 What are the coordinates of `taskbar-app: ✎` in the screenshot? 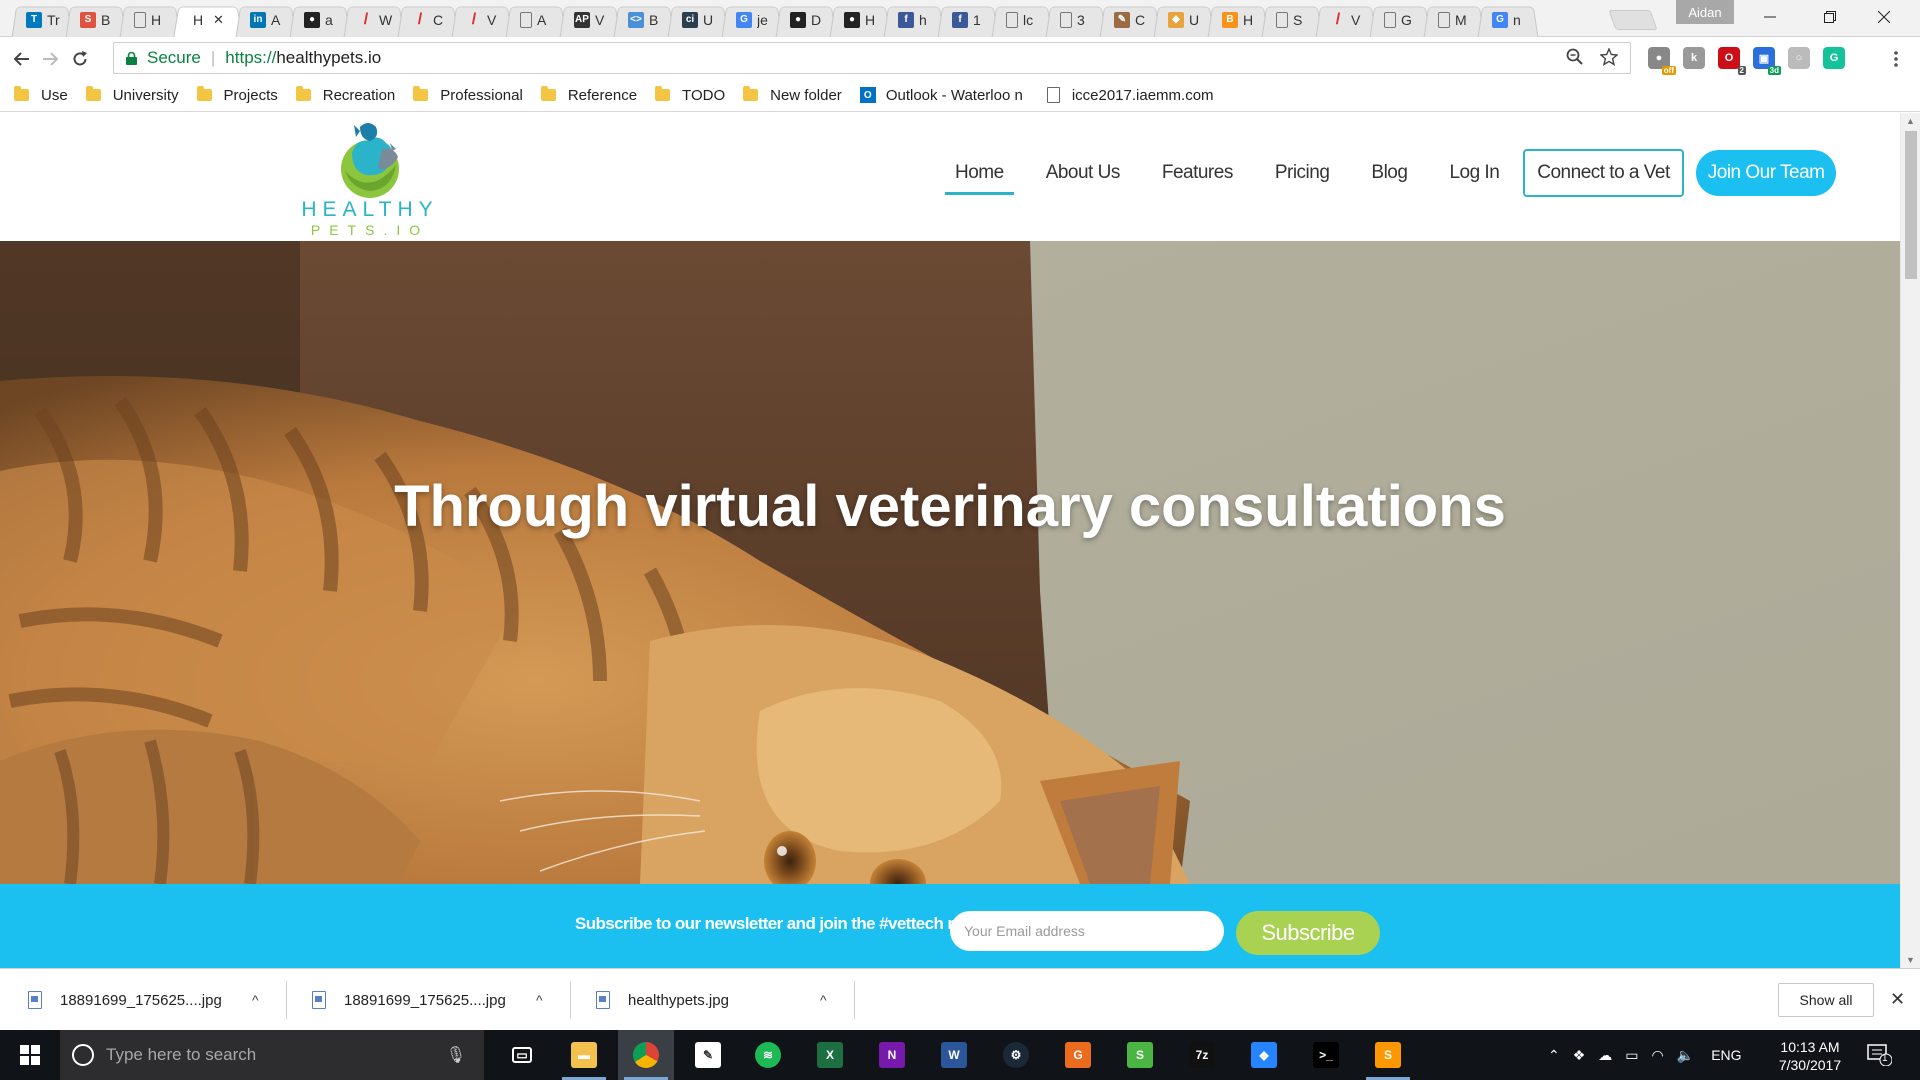 It's located at (708, 1055).